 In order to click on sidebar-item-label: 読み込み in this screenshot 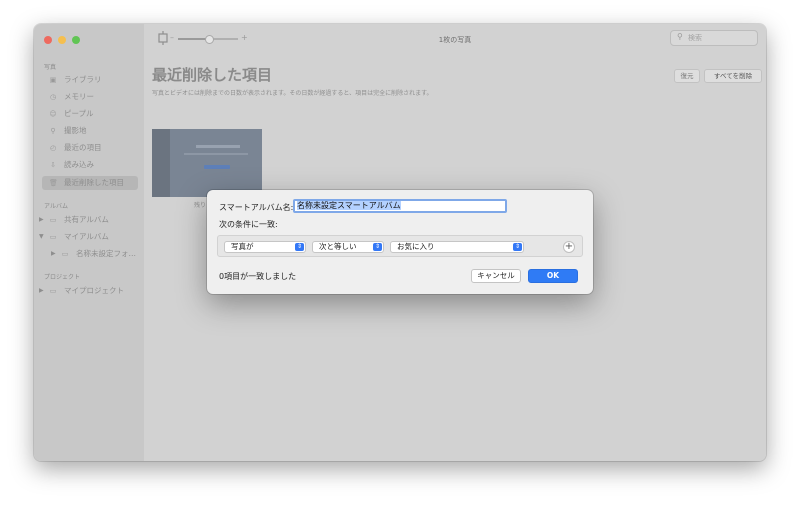, I will do `click(79, 164)`.